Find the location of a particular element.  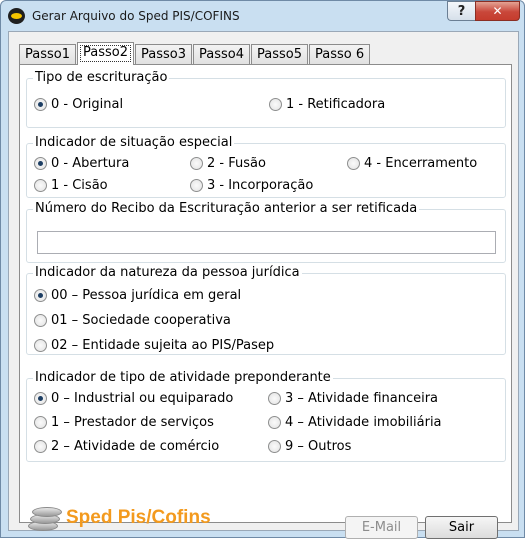

help-button: ? is located at coordinates (461, 11).